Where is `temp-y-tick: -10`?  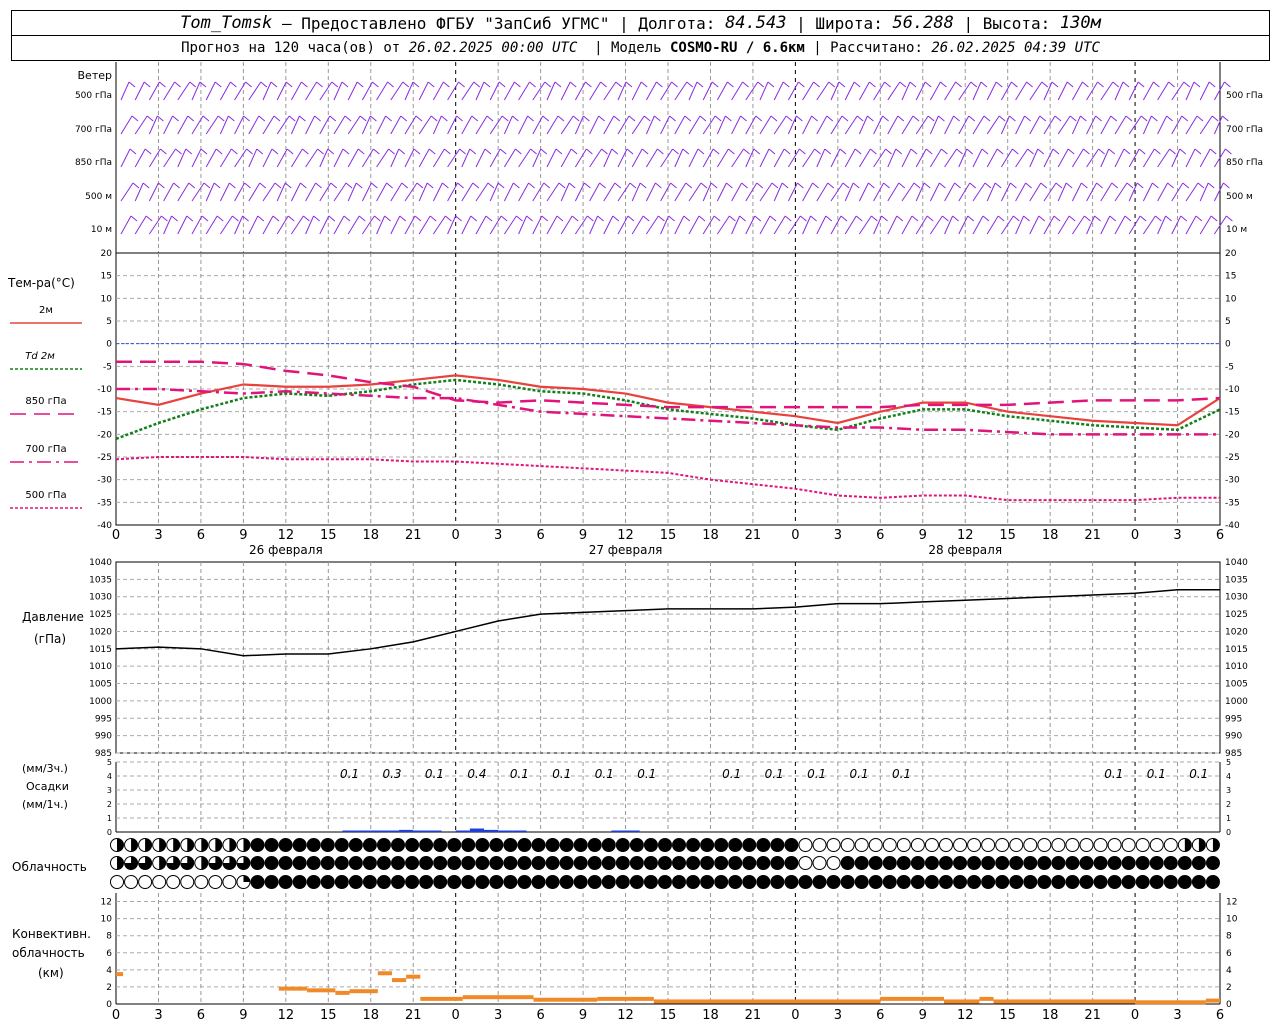 temp-y-tick: -10 is located at coordinates (104, 390).